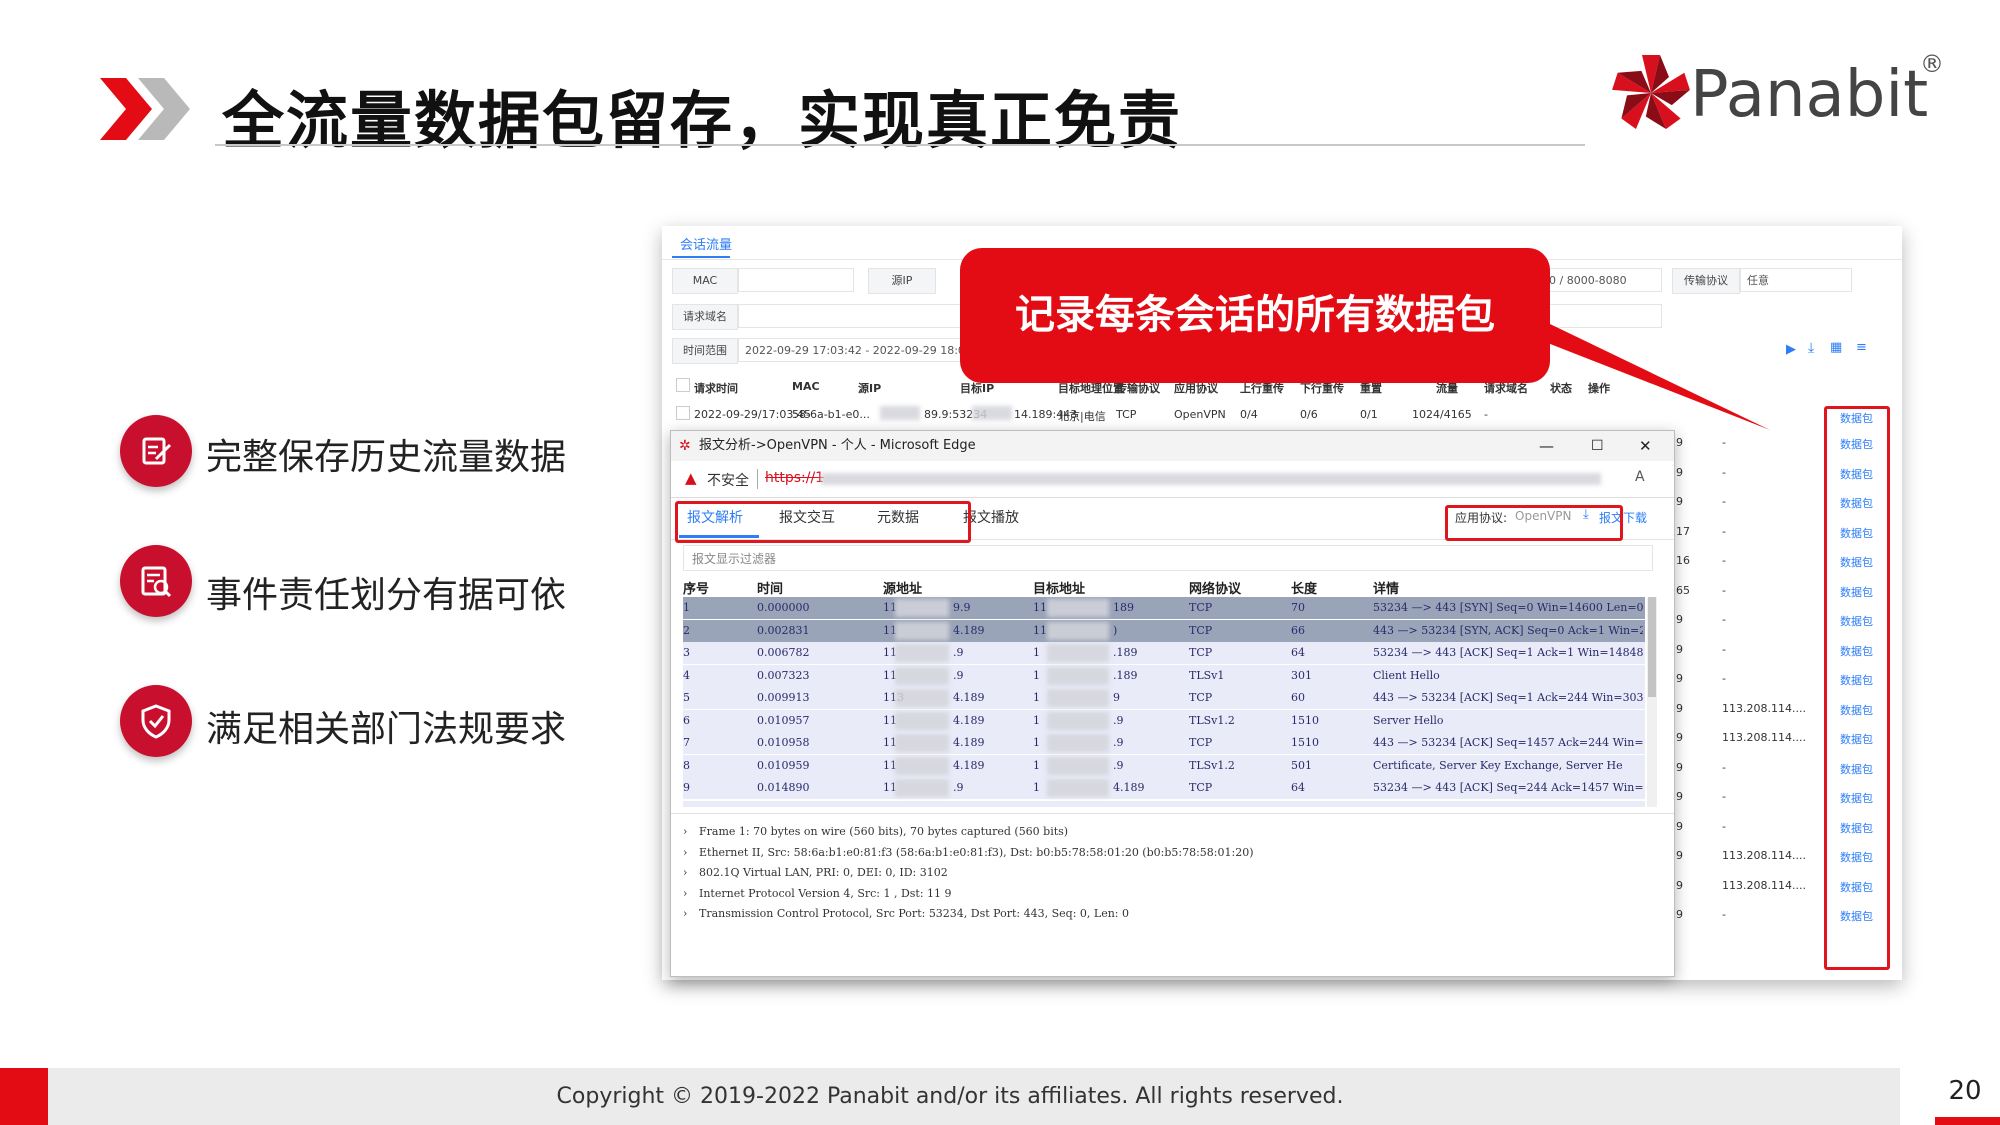  What do you see at coordinates (1640, 477) in the screenshot?
I see `read-aloud-icon: A` at bounding box center [1640, 477].